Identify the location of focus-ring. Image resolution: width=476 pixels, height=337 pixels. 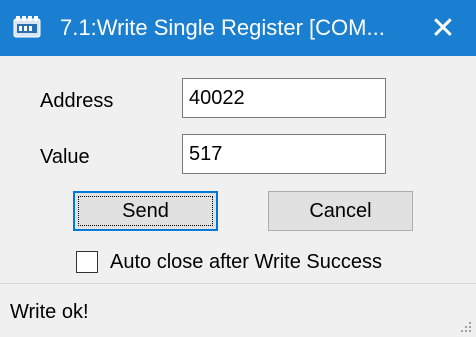
(145, 211).